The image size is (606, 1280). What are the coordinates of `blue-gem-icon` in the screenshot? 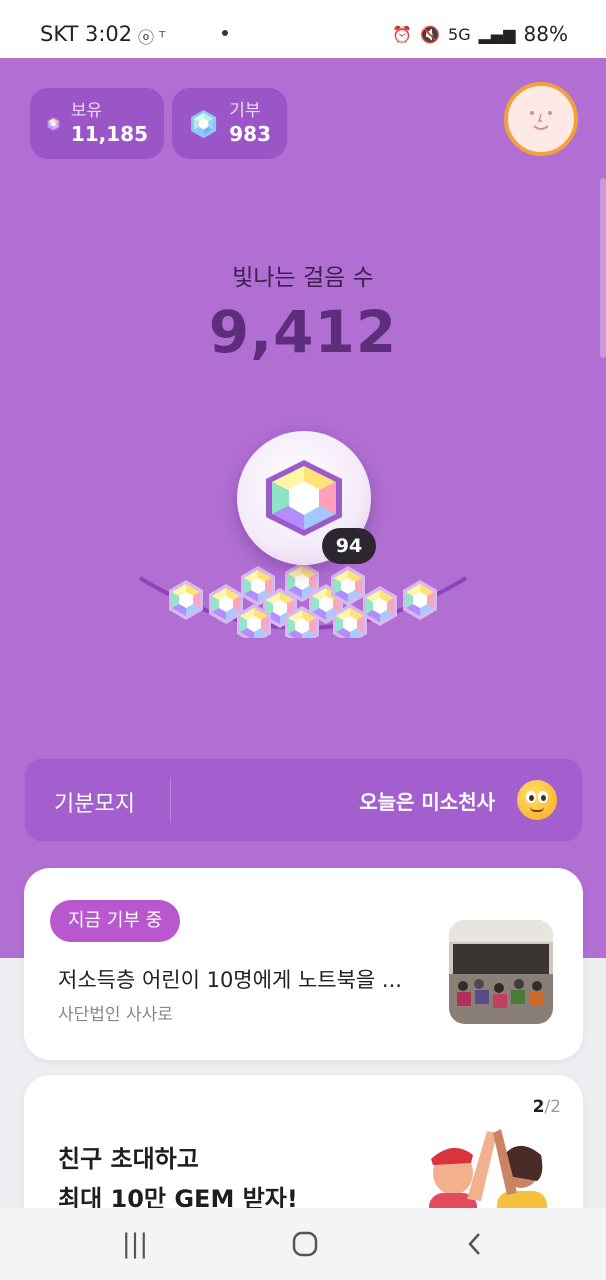 It's located at (204, 123).